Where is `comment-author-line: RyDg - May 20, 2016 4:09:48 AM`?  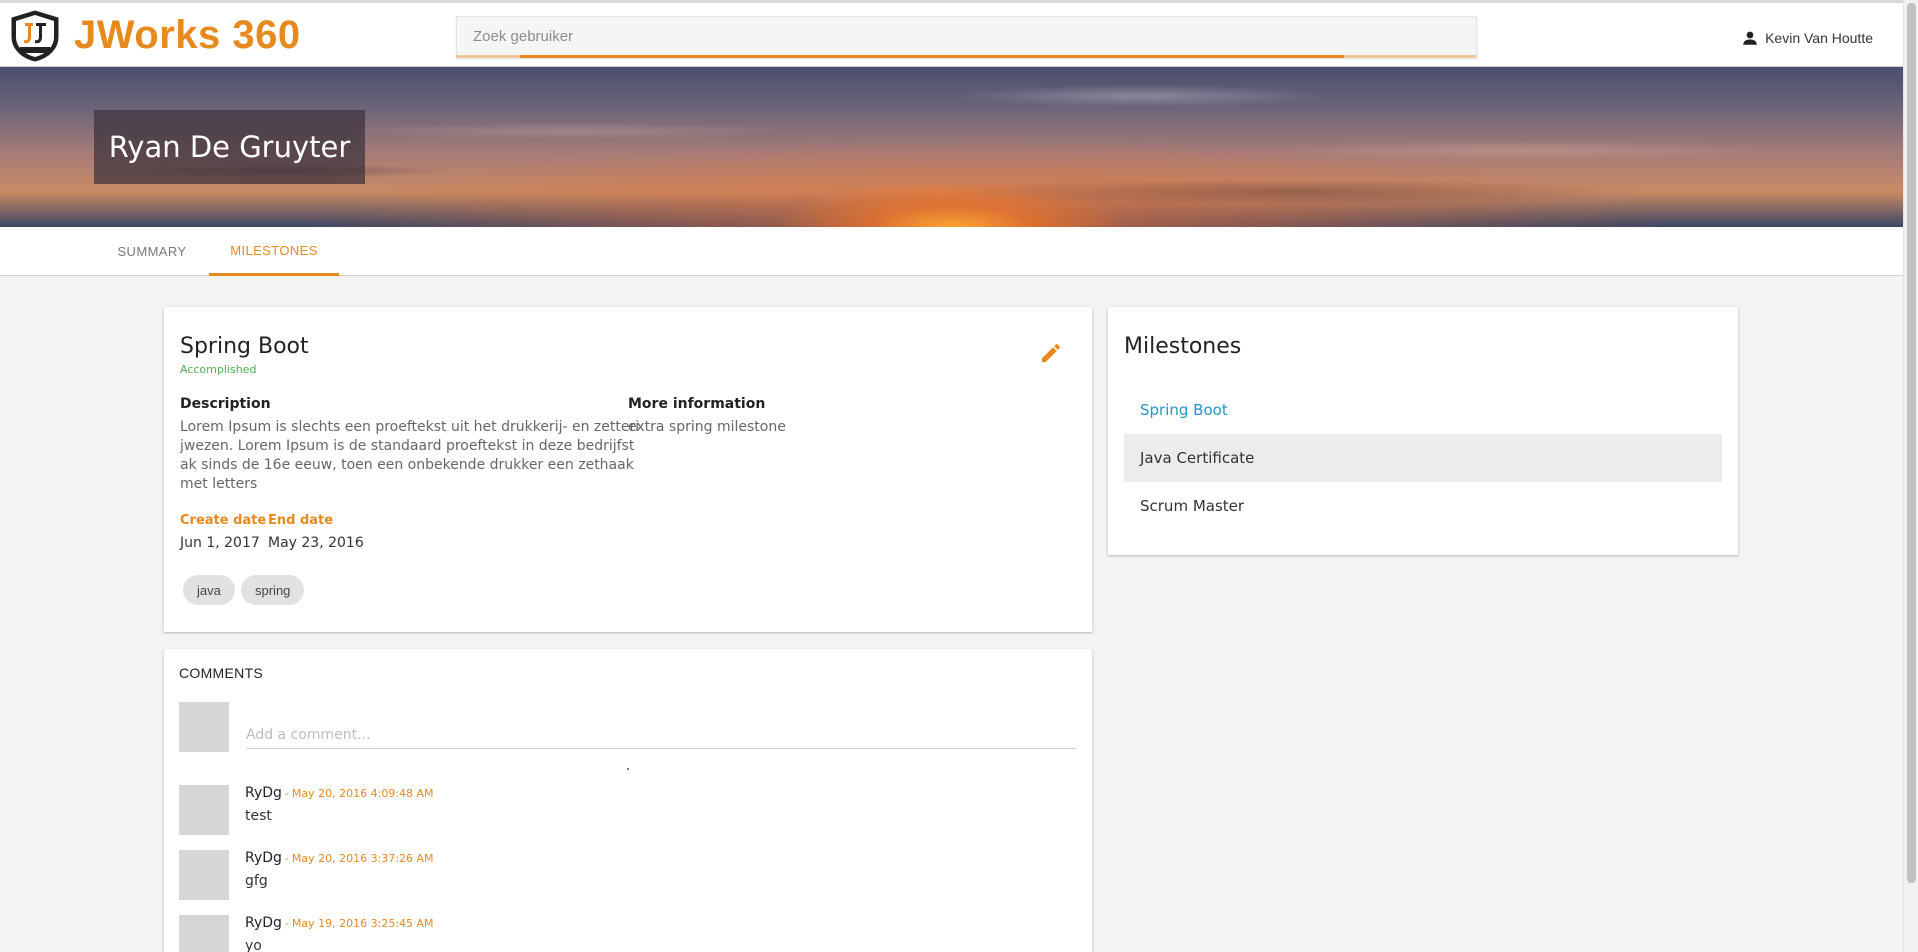 comment-author-line: RyDg - May 20, 2016 4:09:48 AM is located at coordinates (339, 793).